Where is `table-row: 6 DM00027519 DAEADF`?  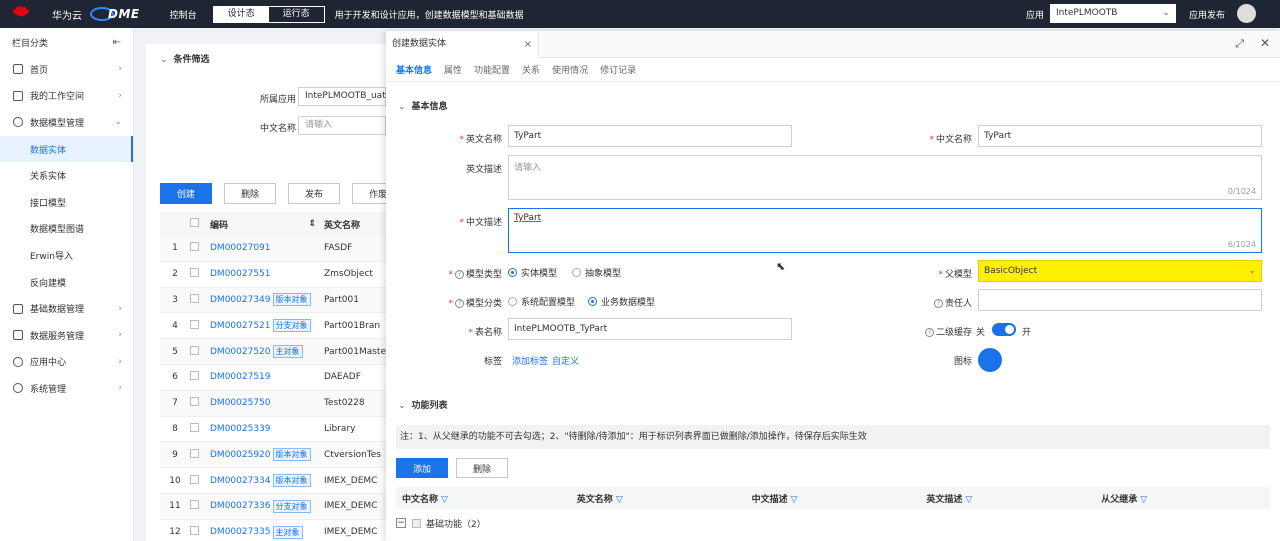 table-row: 6 DM00027519 DAEADF is located at coordinates (273, 378).